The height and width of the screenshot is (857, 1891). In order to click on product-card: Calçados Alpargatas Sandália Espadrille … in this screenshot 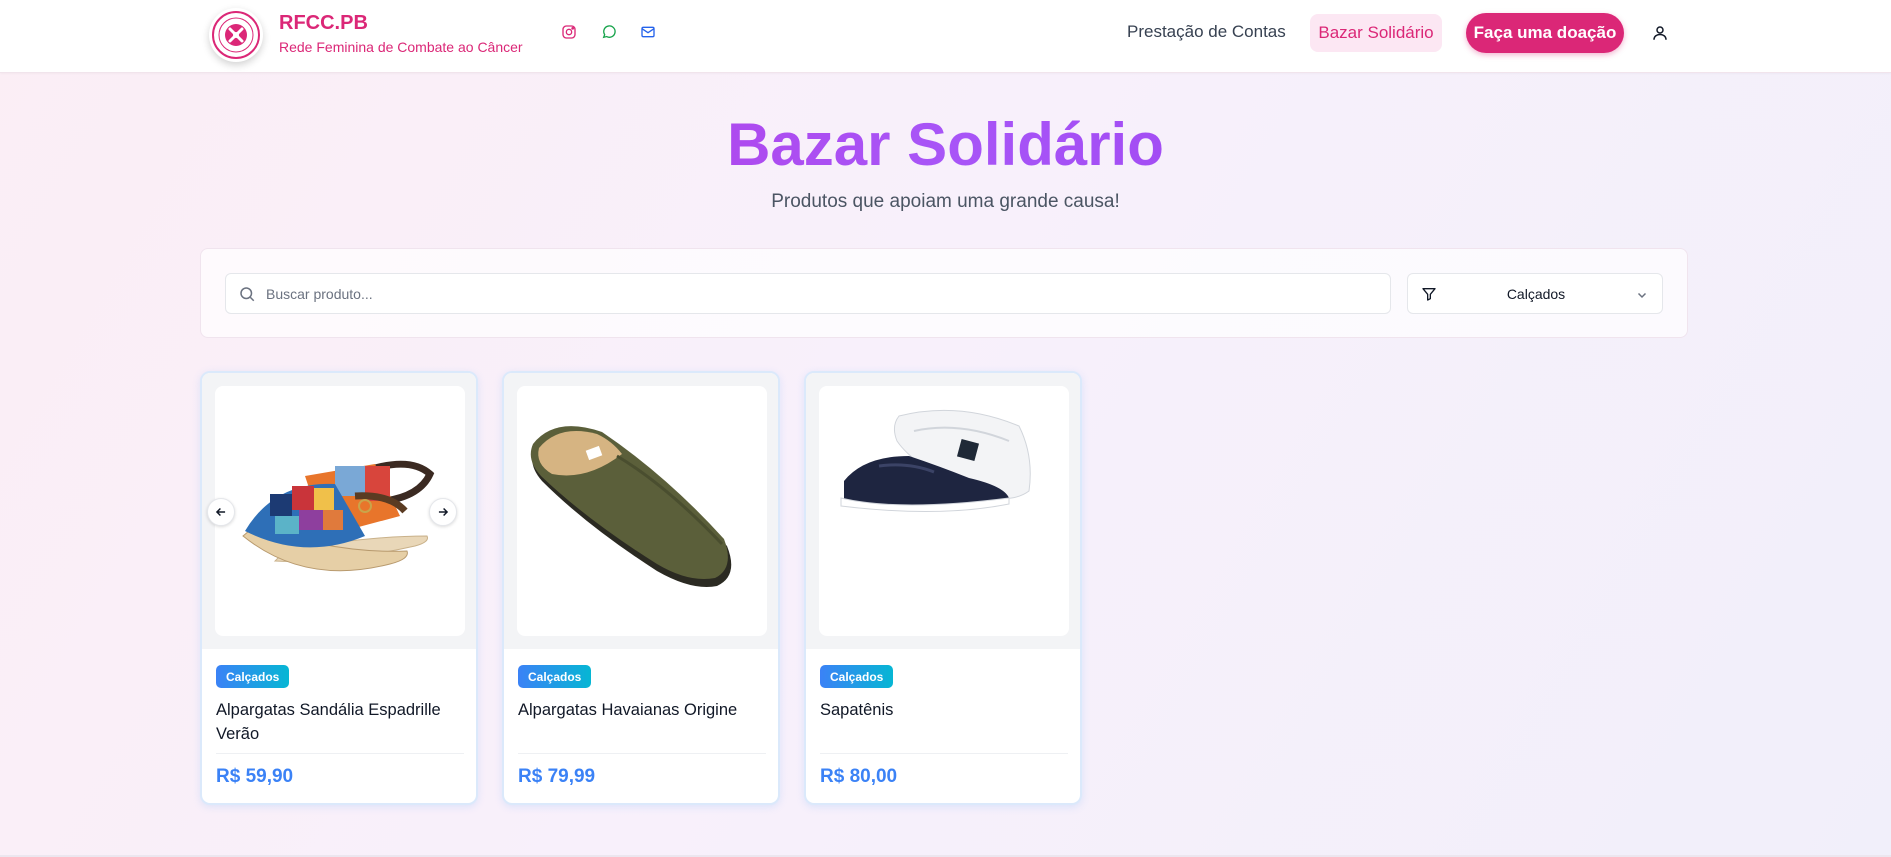, I will do `click(339, 588)`.